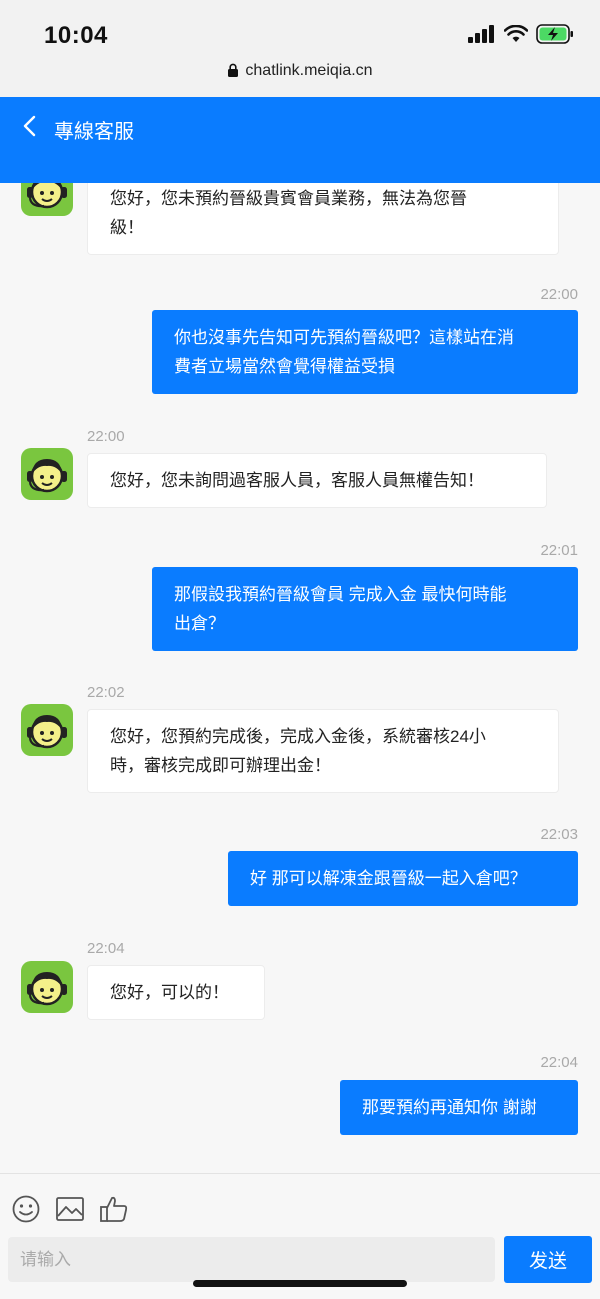 This screenshot has width=600, height=1299. Describe the element at coordinates (365, 352) in the screenshot. I see `user-message-bubble: 你也沒事先告知可先預約晉級吧？這樣站在消 費者立場當然會覺得權益受損` at that location.